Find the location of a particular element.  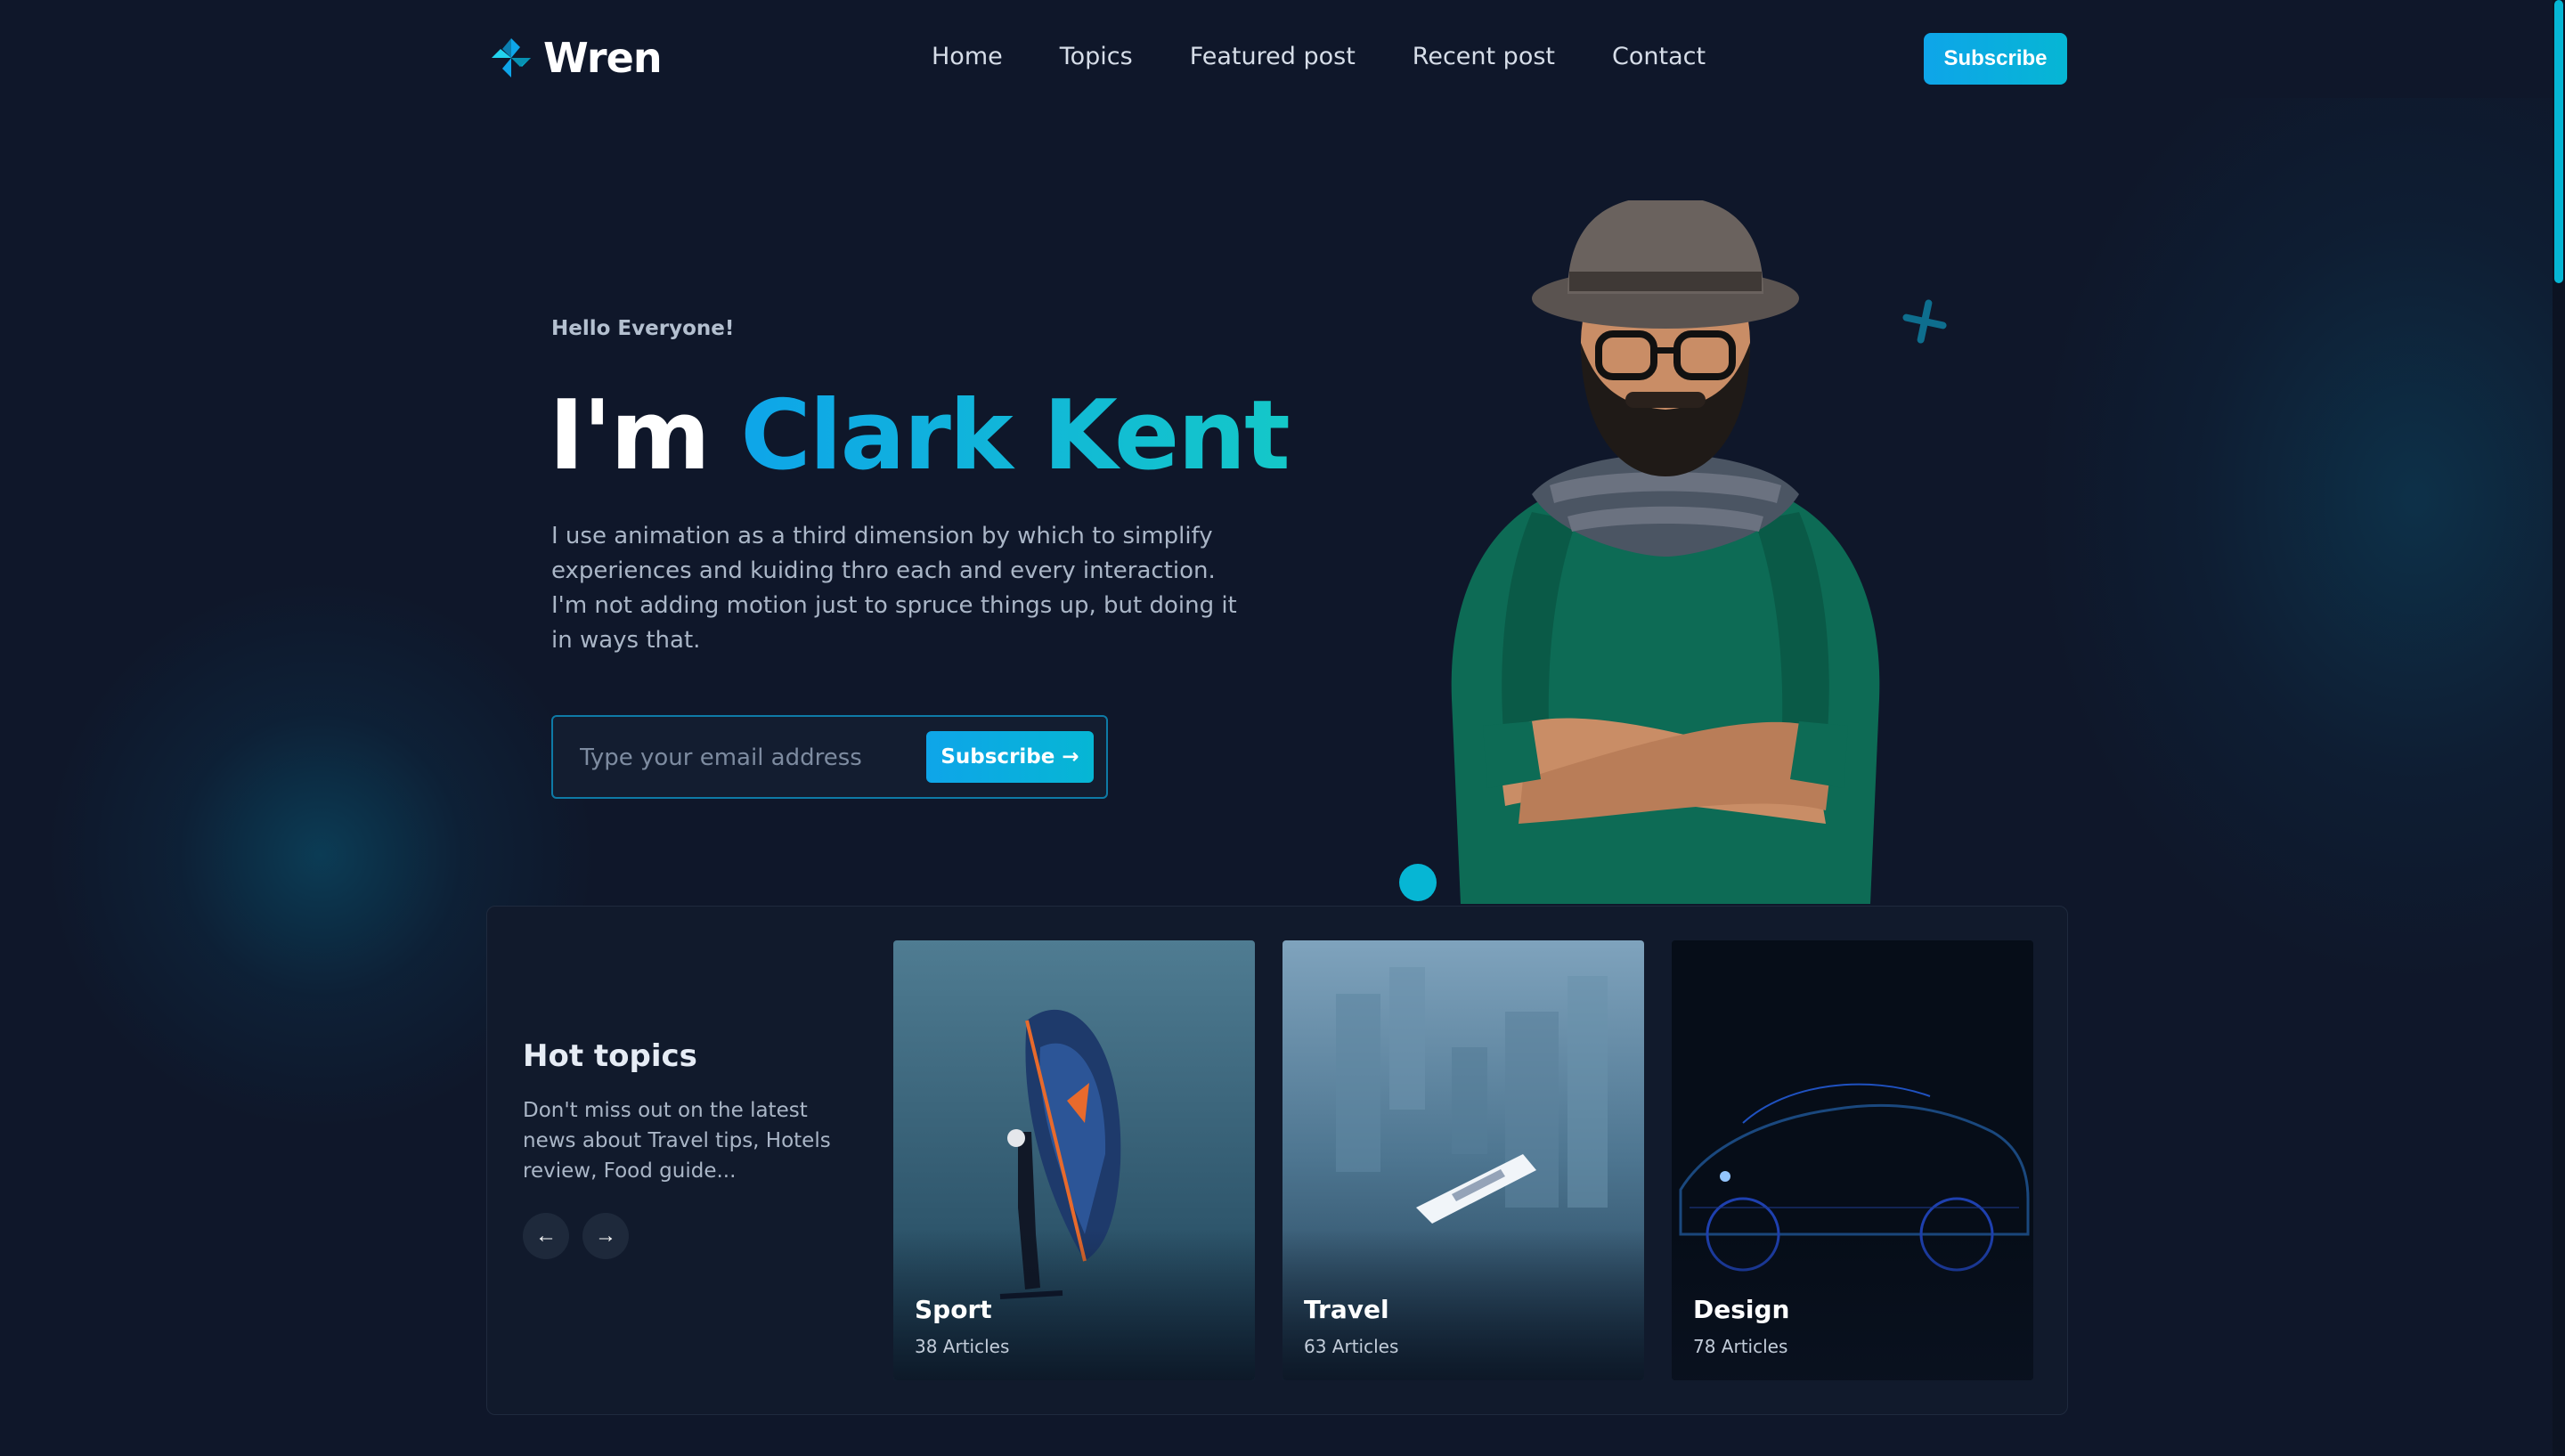

topic-card-count: 78 Articles is located at coordinates (1740, 1346).